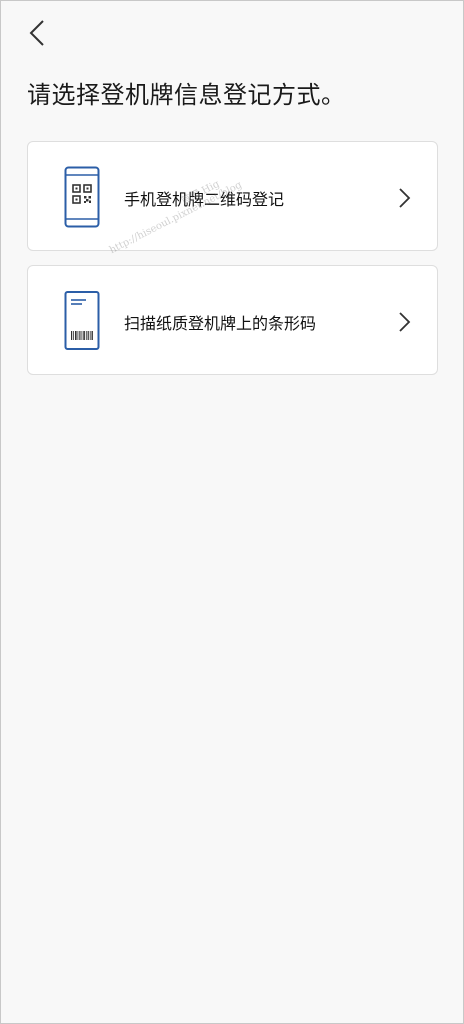 The width and height of the screenshot is (464, 1024). I want to click on chevron-left-icon, so click(36, 33).